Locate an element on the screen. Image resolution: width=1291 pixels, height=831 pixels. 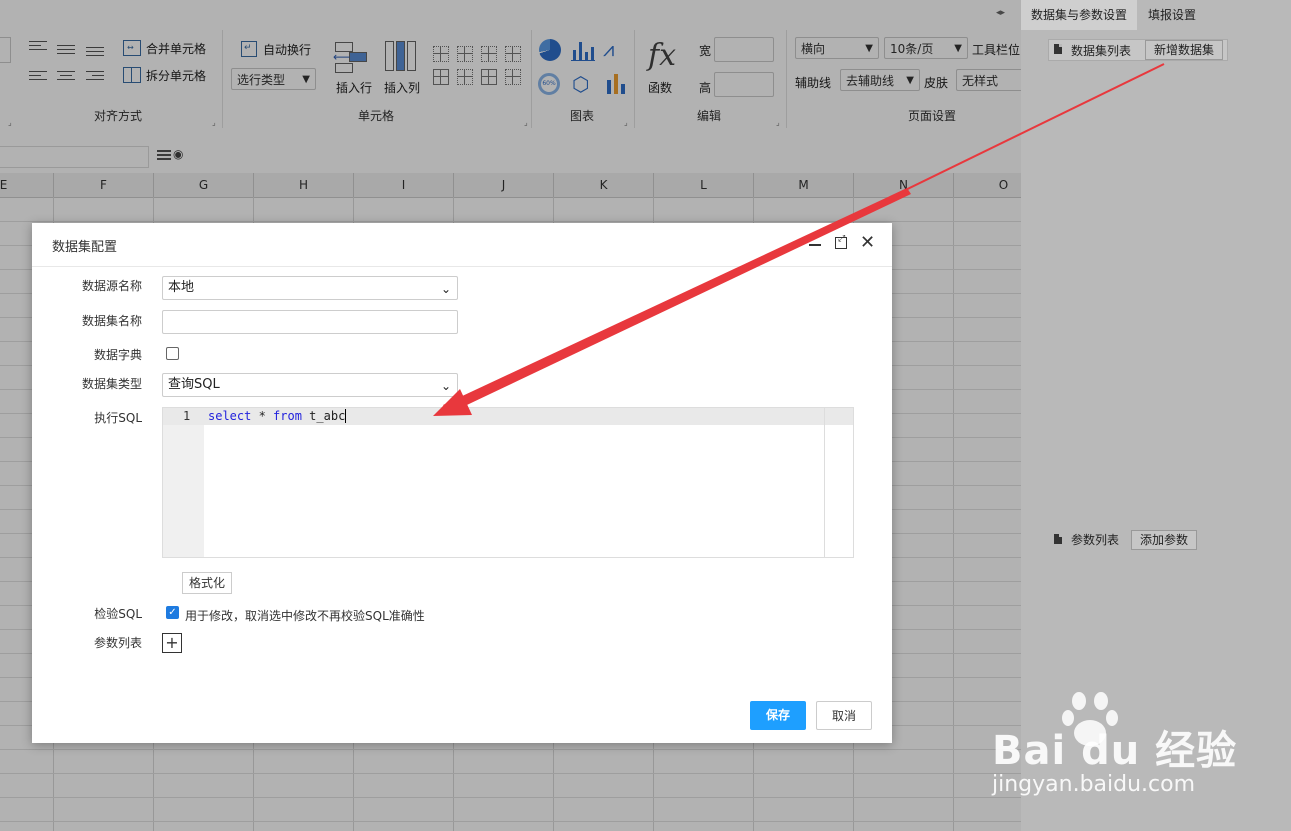
arrow-shaft is located at coordinates (677, 300).